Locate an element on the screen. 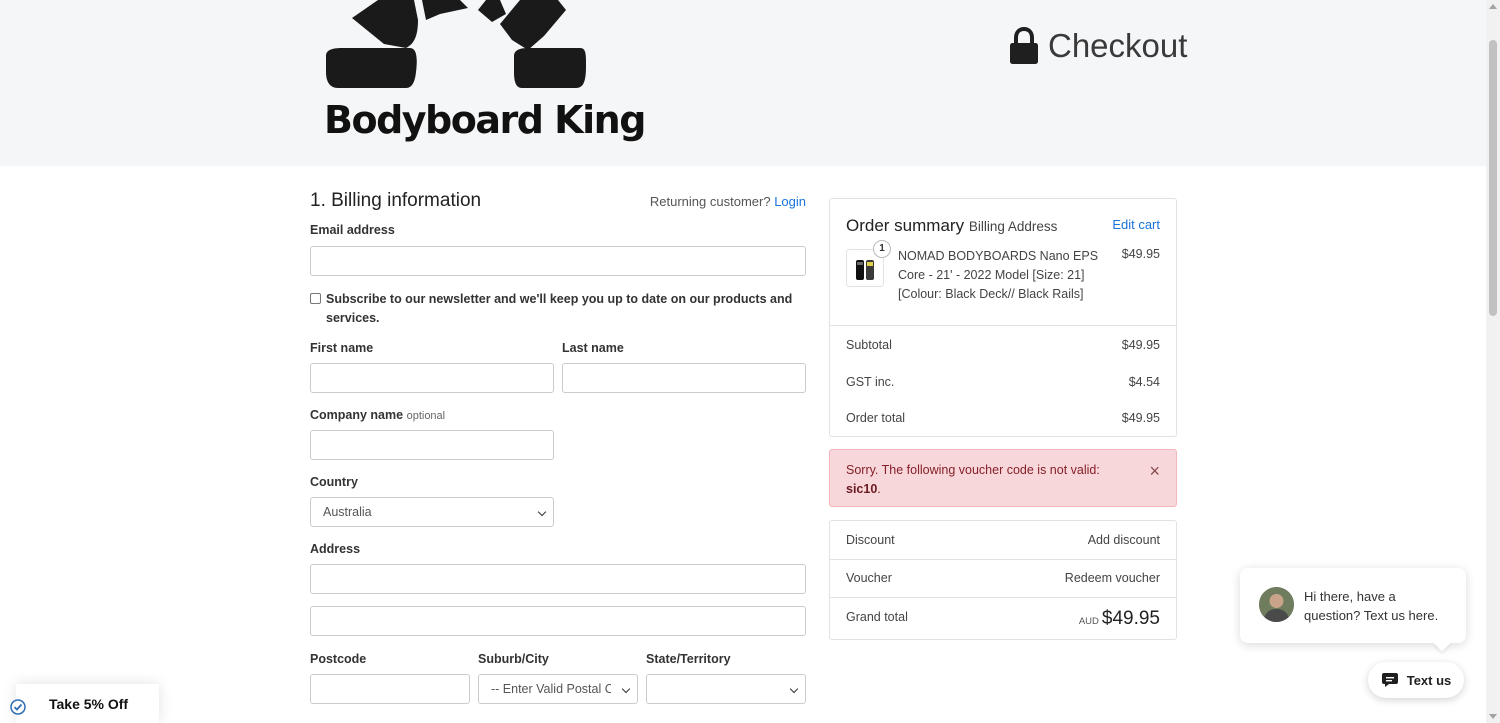 Image resolution: width=1500 pixels, height=723 pixels. country-value: Australia is located at coordinates (347, 512).